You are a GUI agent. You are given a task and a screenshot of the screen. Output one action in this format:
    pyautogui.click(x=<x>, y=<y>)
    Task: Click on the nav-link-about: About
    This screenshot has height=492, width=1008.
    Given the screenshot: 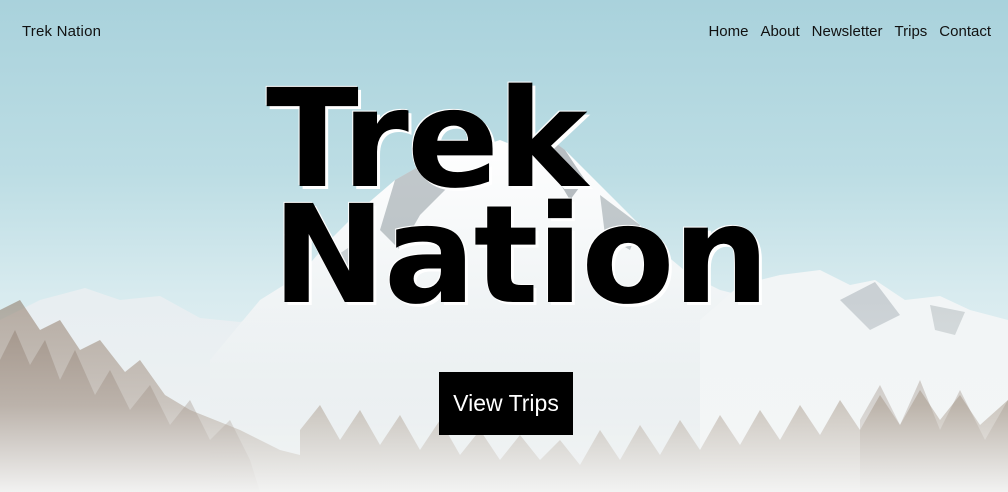 What is the action you would take?
    pyautogui.click(x=779, y=31)
    